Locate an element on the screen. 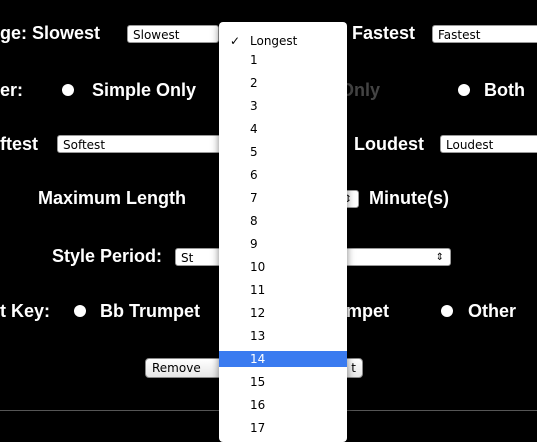 This screenshot has height=442, width=537. radio-bb-trumpet is located at coordinates (80, 311).